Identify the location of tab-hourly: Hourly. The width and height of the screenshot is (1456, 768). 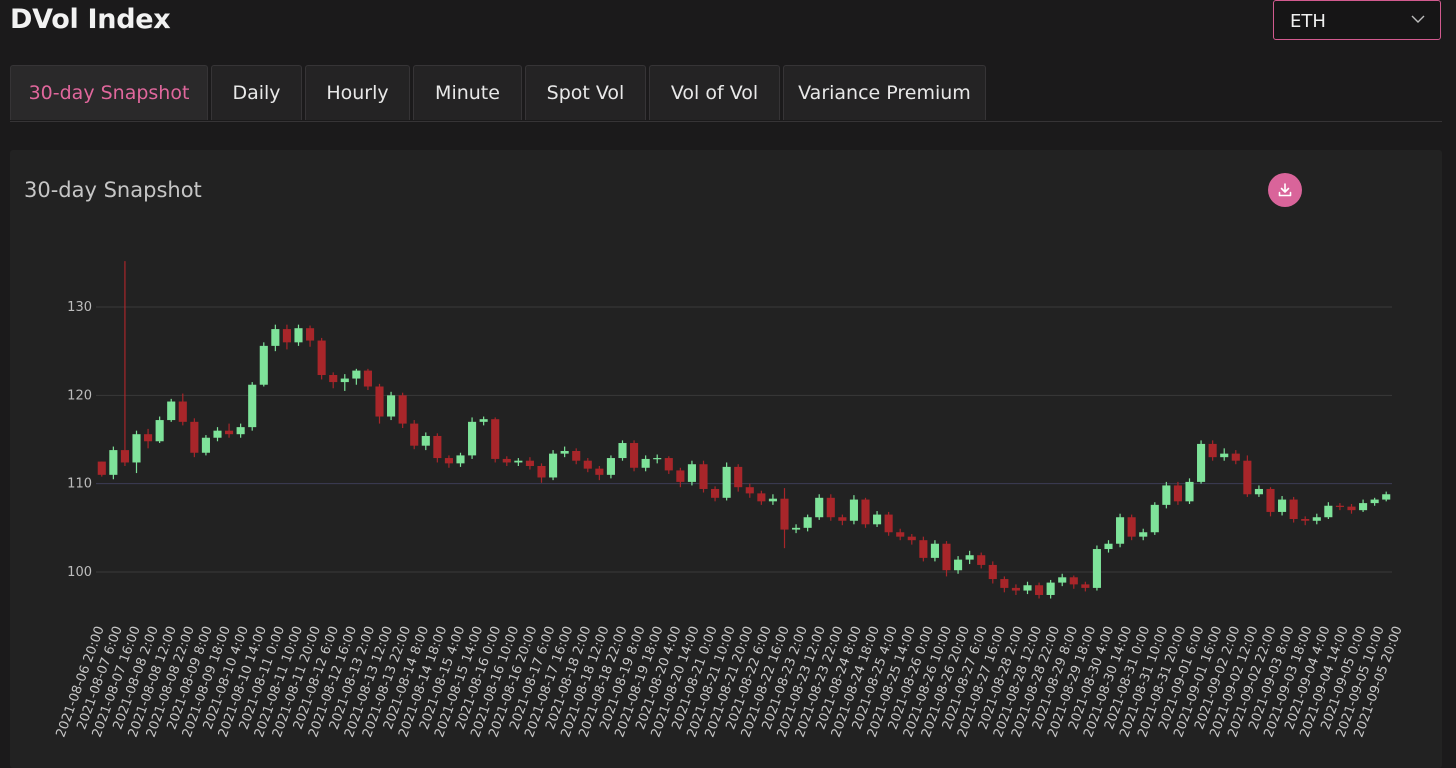
(357, 92).